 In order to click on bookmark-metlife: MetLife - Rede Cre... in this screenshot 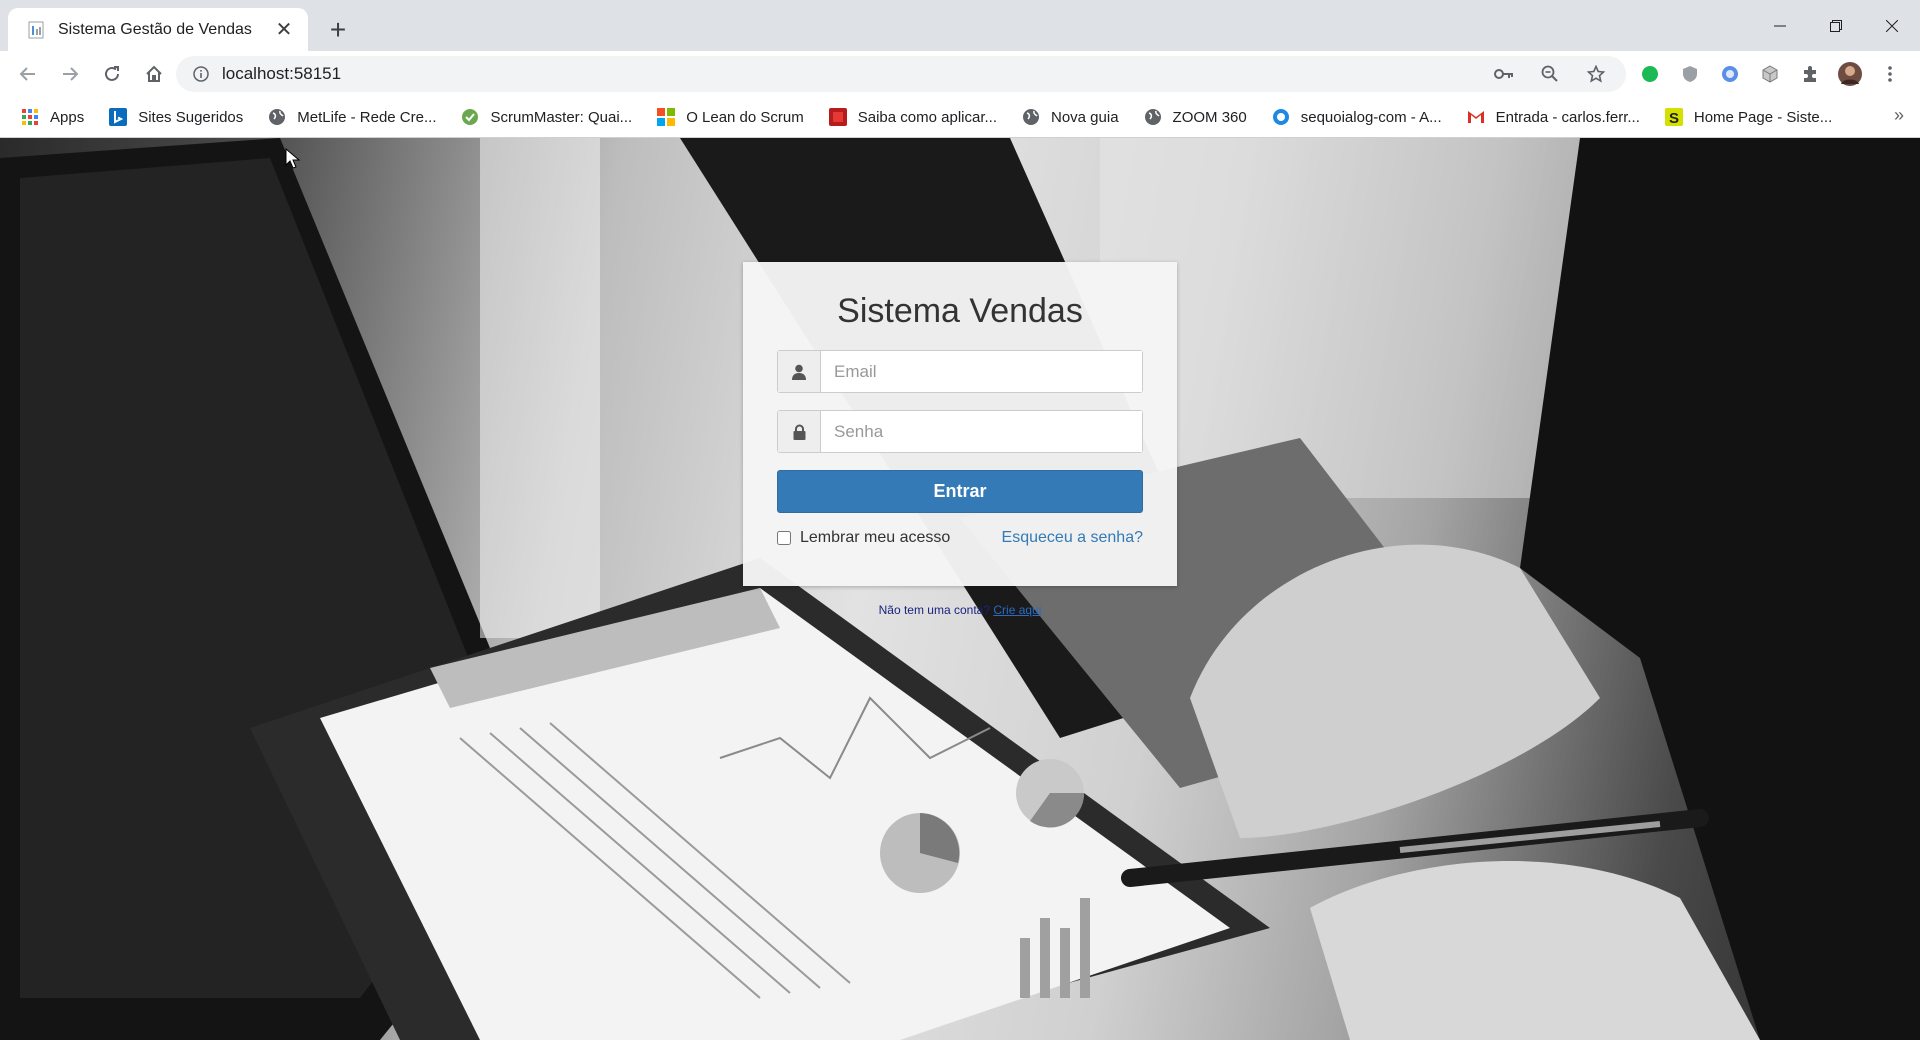, I will do `click(353, 117)`.